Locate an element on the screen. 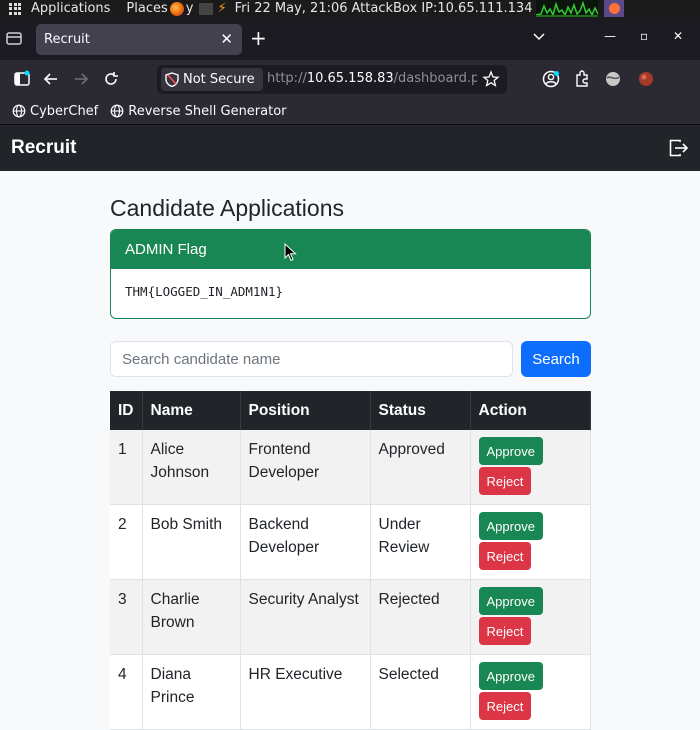 This screenshot has height=730, width=700. lightning-icon: ⚡ is located at coordinates (221, 8).